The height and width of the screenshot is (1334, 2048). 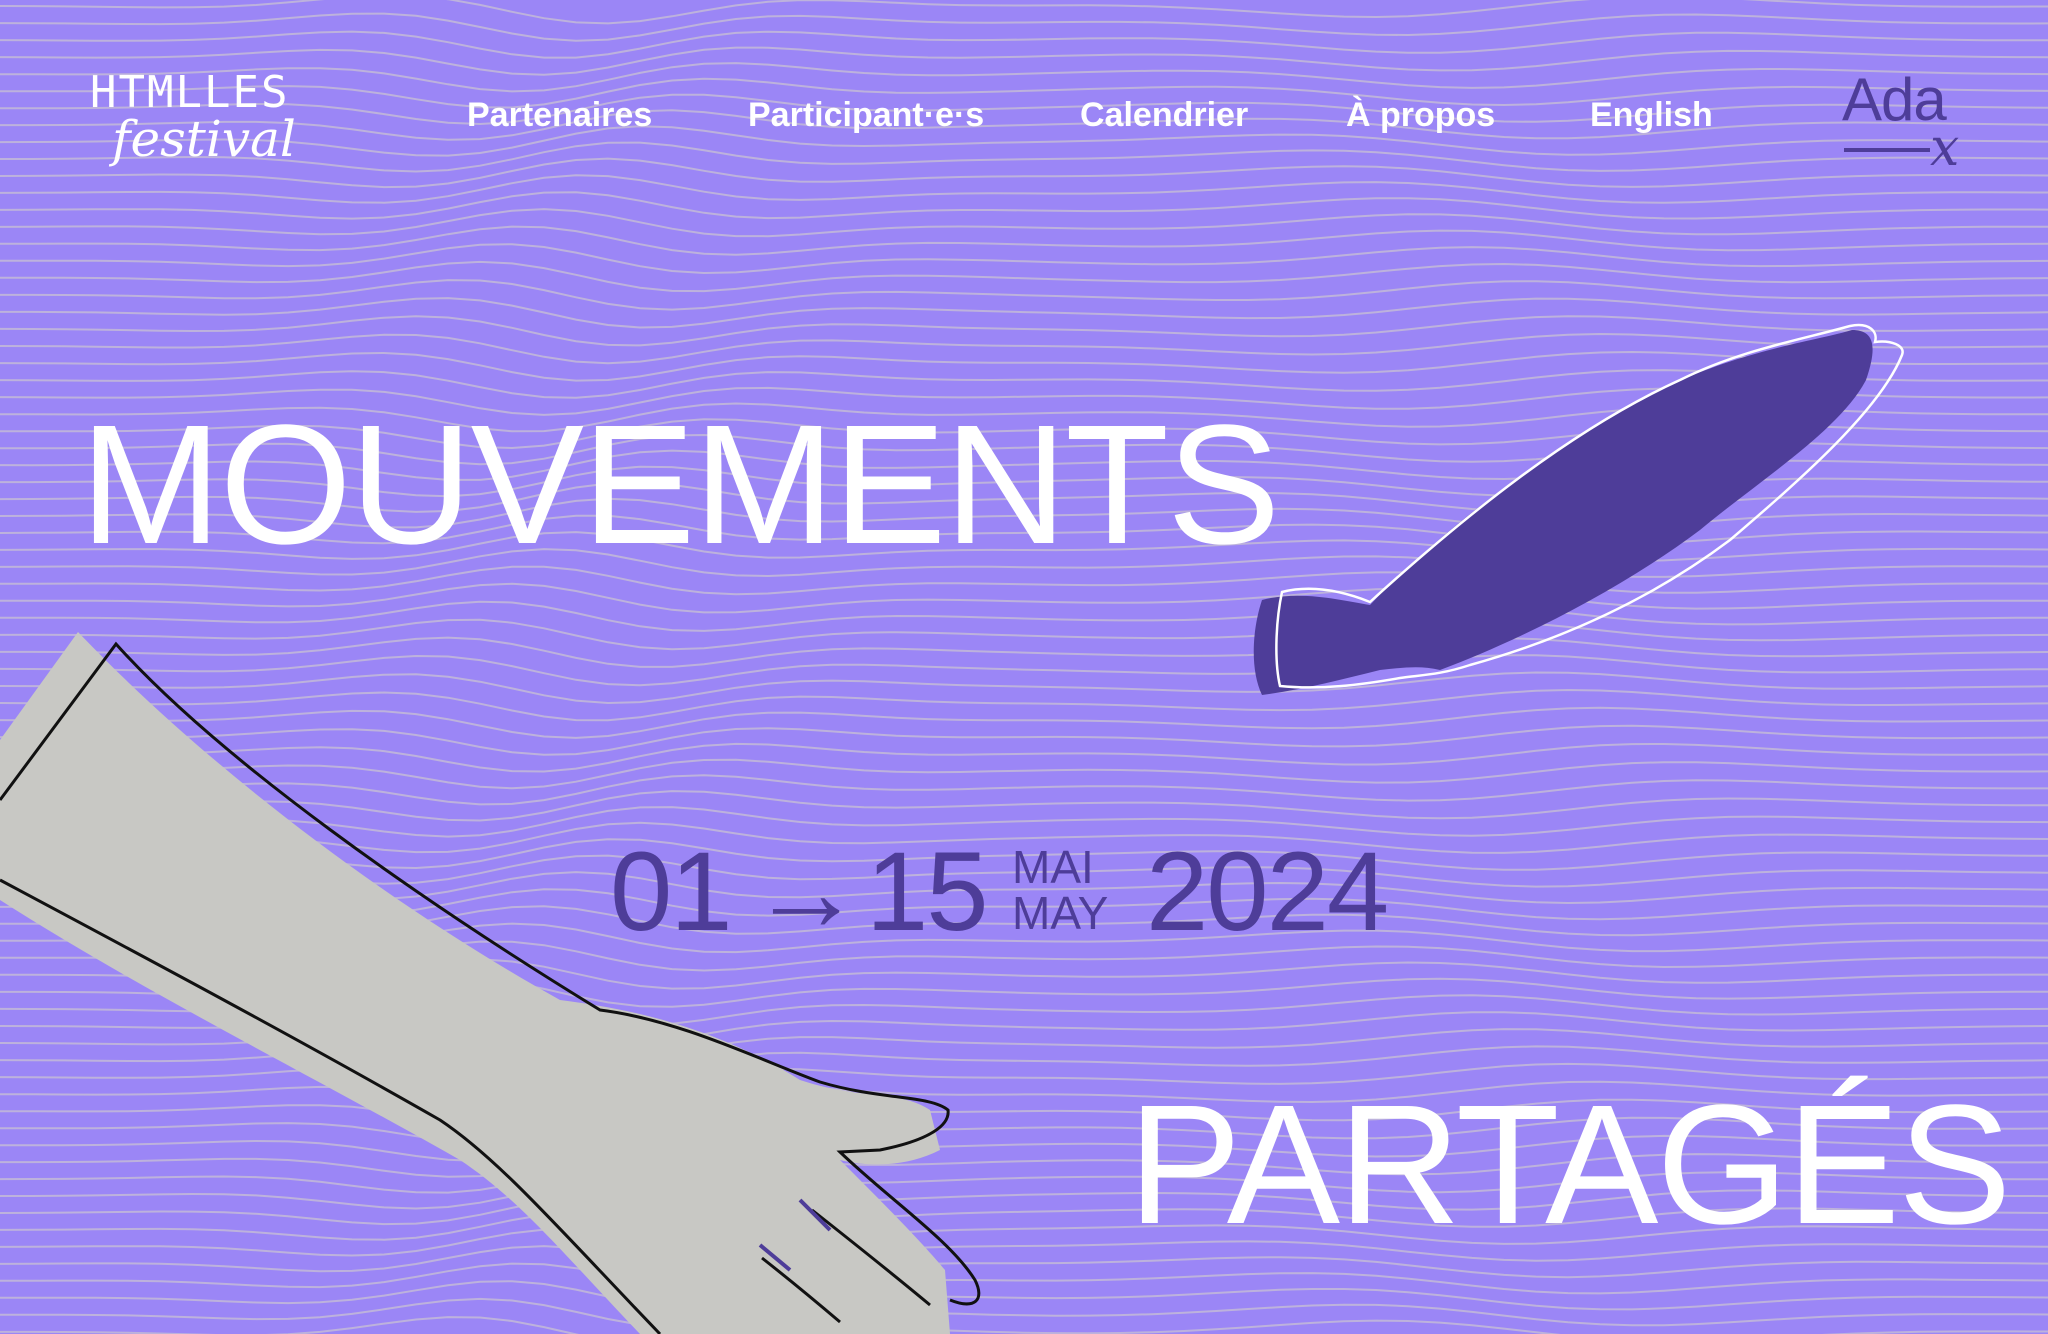 I want to click on month-en: MAY, so click(x=1060, y=913).